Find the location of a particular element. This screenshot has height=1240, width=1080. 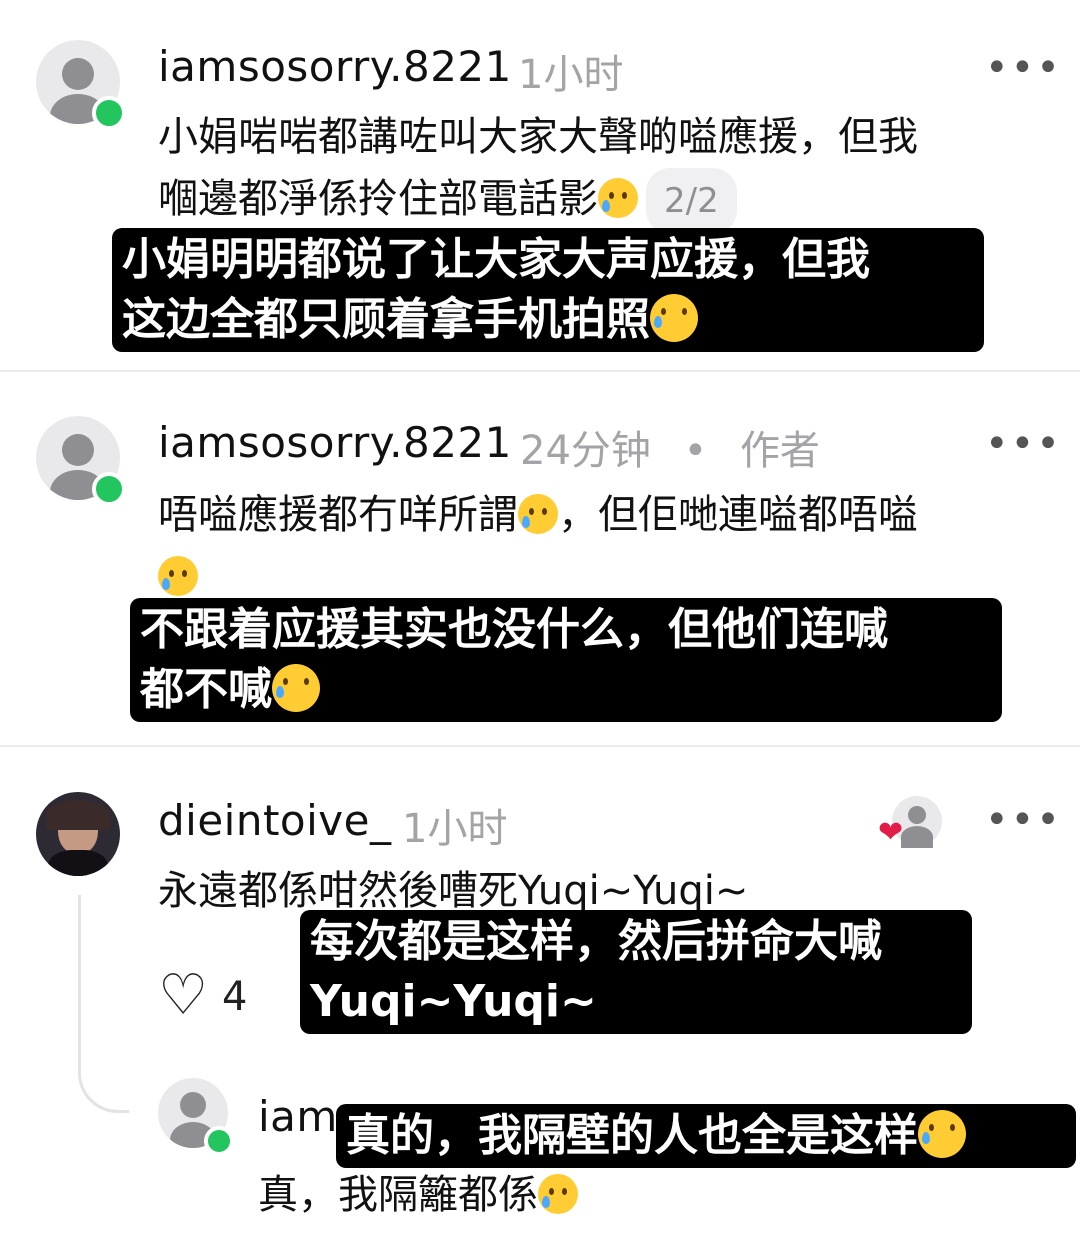

like-count: 4 is located at coordinates (235, 997).